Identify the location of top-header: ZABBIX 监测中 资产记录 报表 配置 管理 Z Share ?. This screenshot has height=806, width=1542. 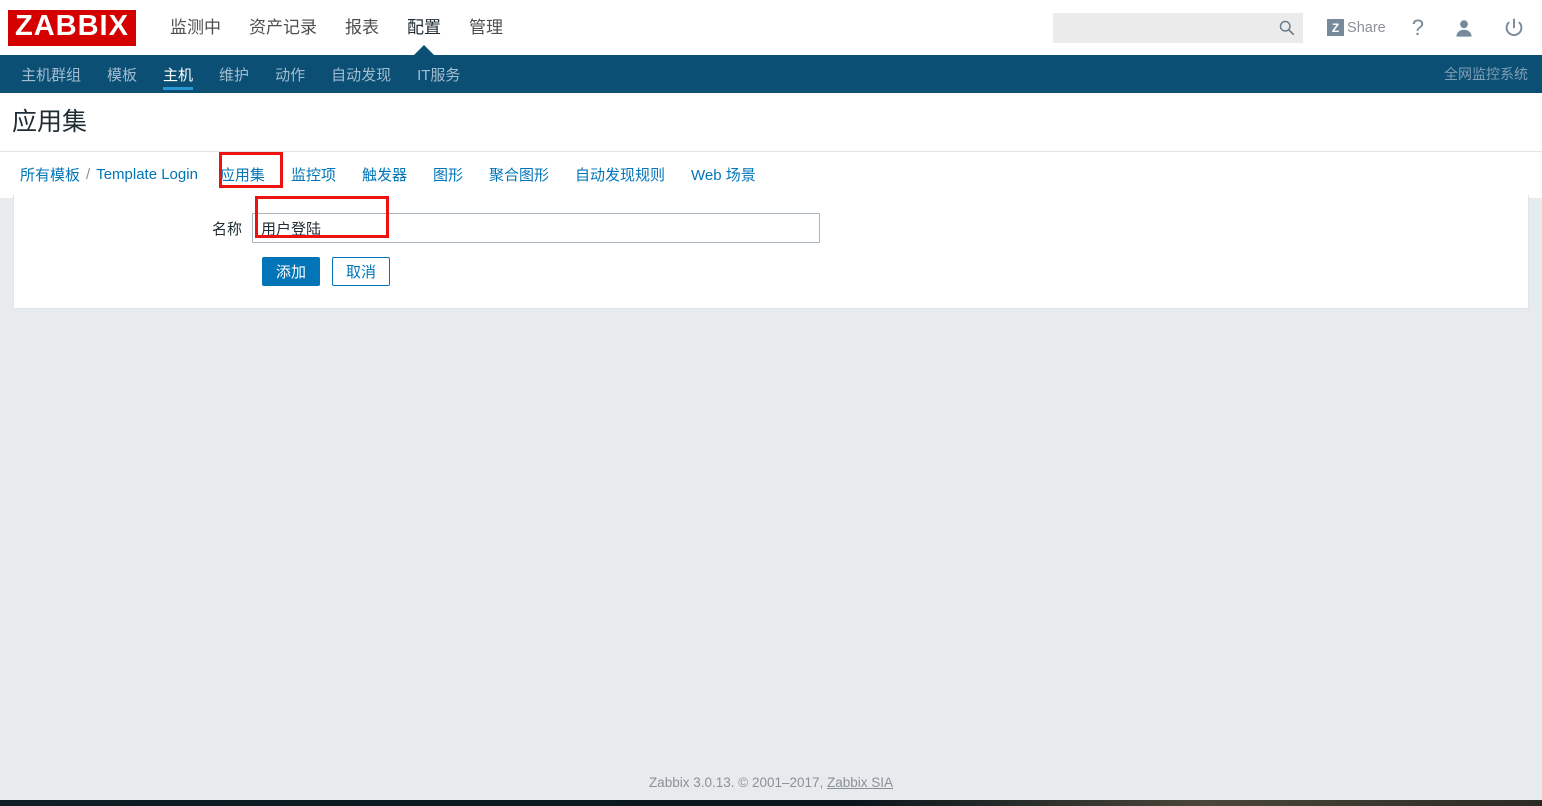
(771, 27).